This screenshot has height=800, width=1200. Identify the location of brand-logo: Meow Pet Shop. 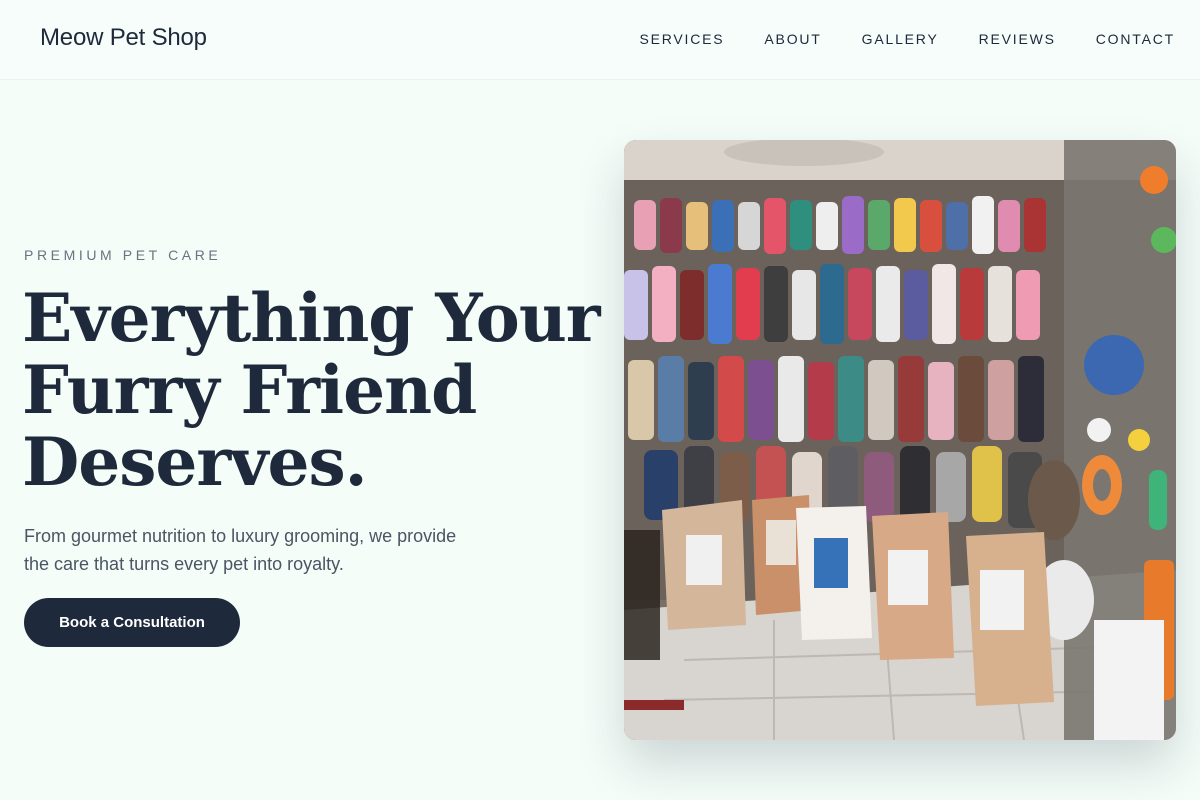
(123, 38).